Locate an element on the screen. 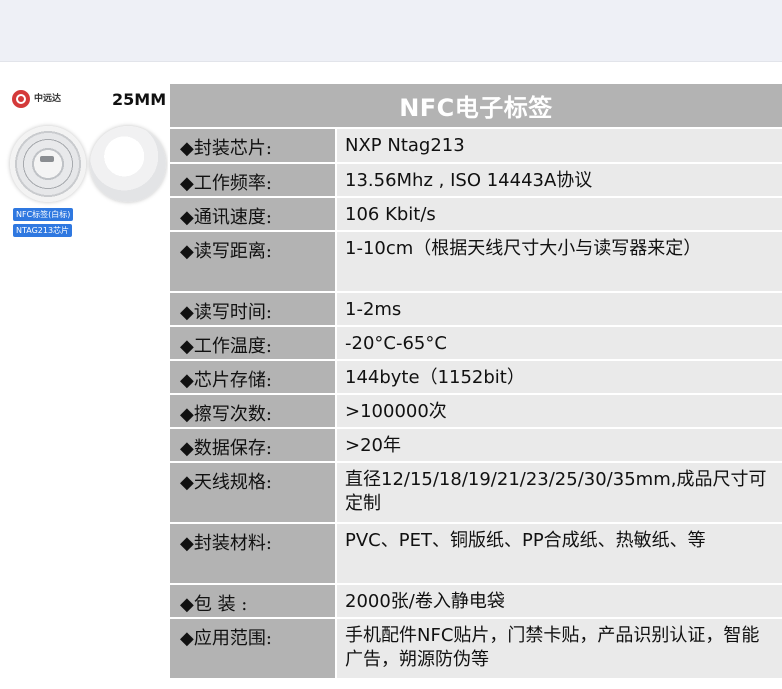  spec-label: ◆读写时间: is located at coordinates (251, 309).